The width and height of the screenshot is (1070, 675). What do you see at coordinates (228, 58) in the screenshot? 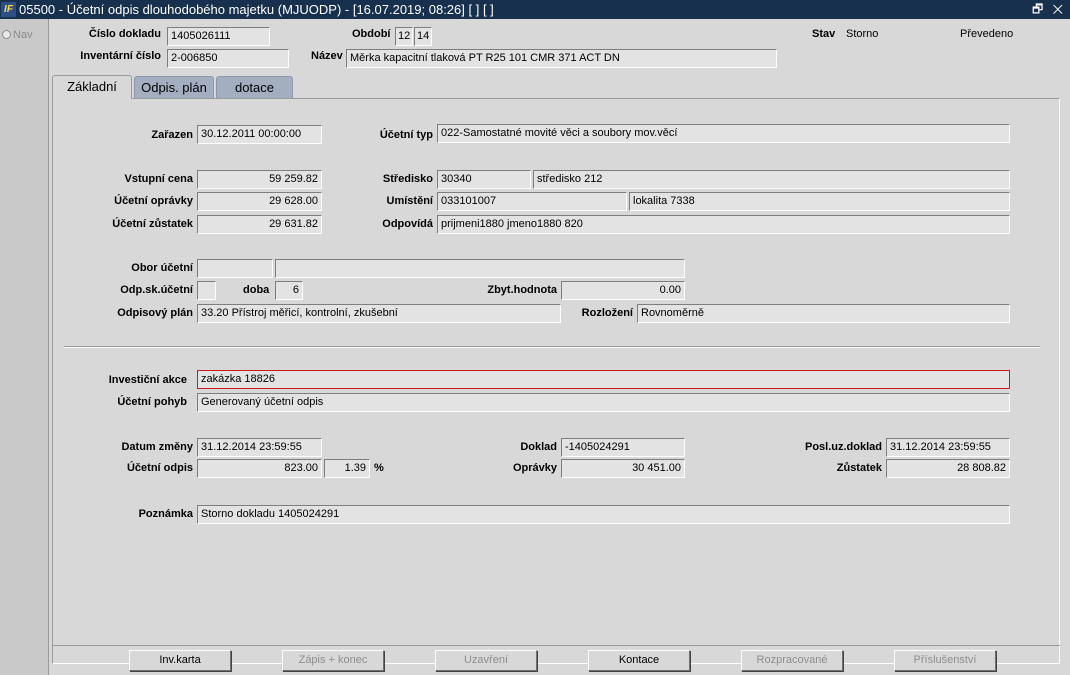
I see `inventarni-cislo-field: 2-006850` at bounding box center [228, 58].